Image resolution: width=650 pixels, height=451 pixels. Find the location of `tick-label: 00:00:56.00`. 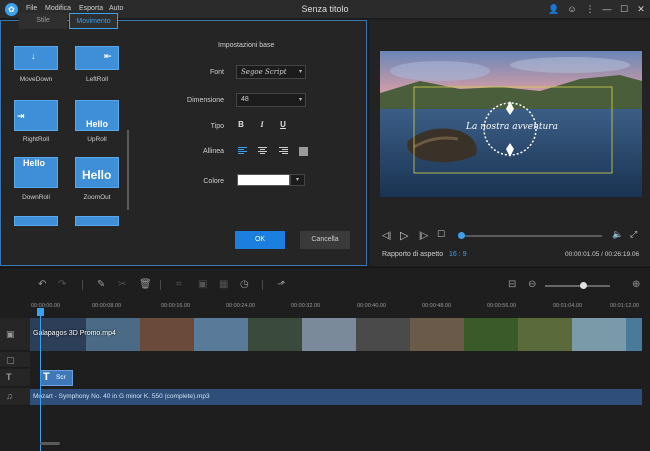

tick-label: 00:00:56.00 is located at coordinates (502, 306).